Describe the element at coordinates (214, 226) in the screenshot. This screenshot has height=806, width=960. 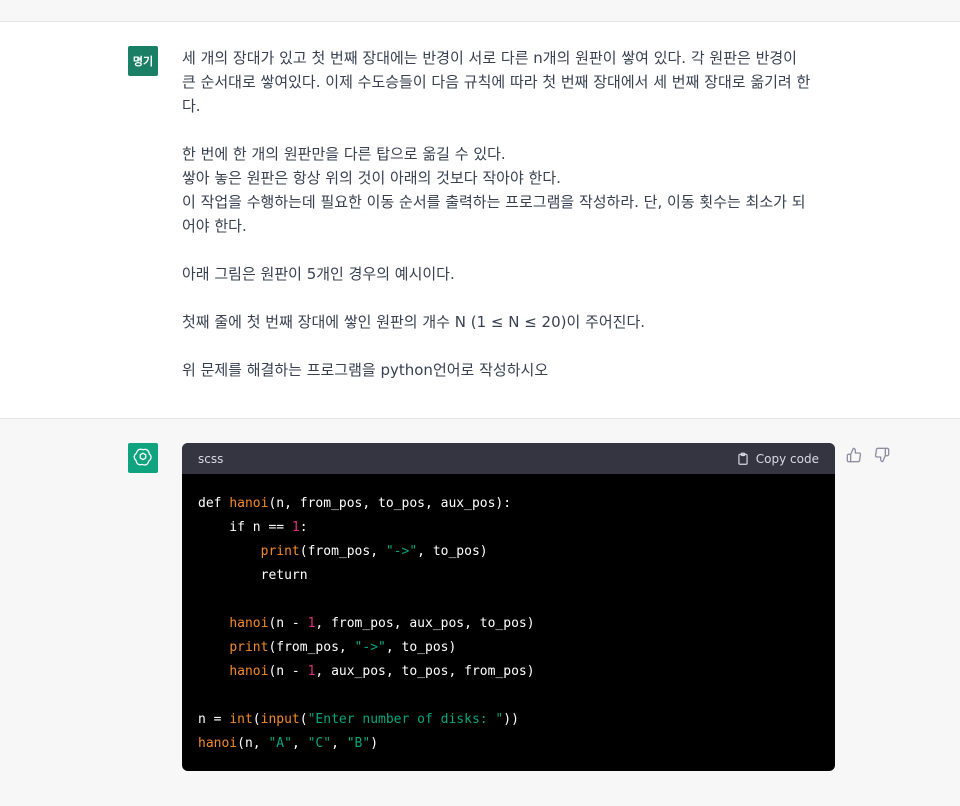
I see `message-line: 어야 한다.` at that location.